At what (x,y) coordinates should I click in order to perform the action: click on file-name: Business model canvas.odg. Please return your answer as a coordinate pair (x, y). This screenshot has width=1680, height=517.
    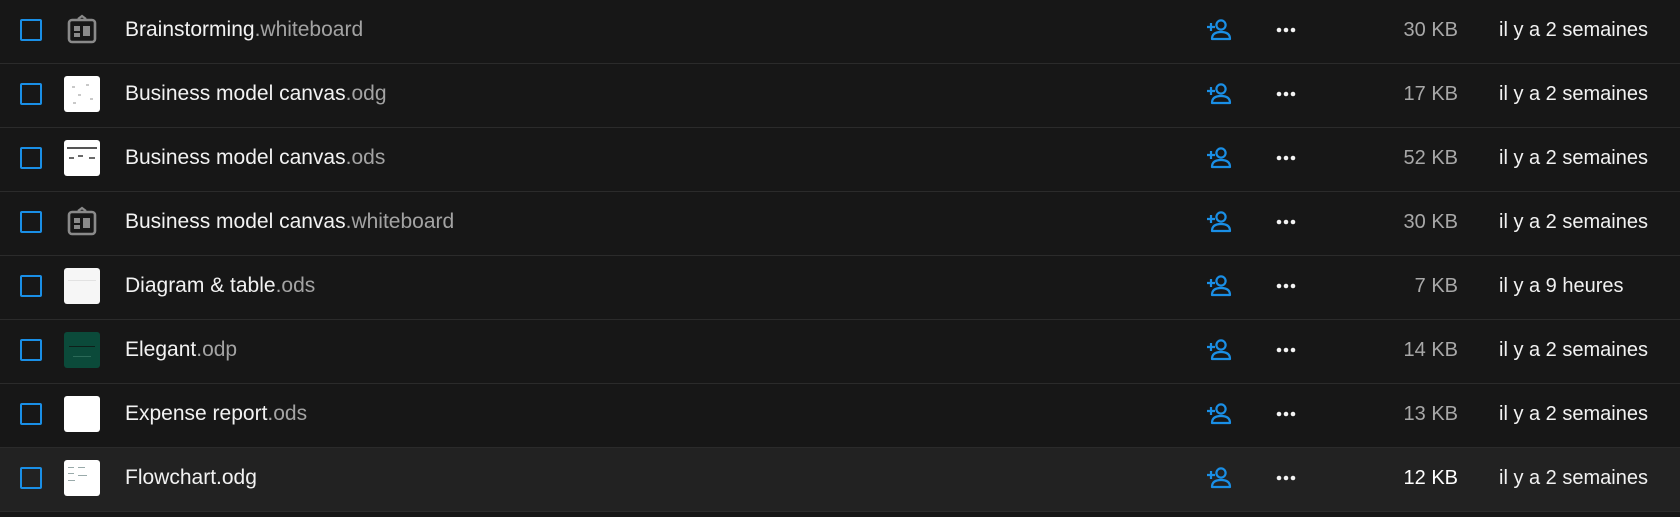
    Looking at the image, I should click on (256, 94).